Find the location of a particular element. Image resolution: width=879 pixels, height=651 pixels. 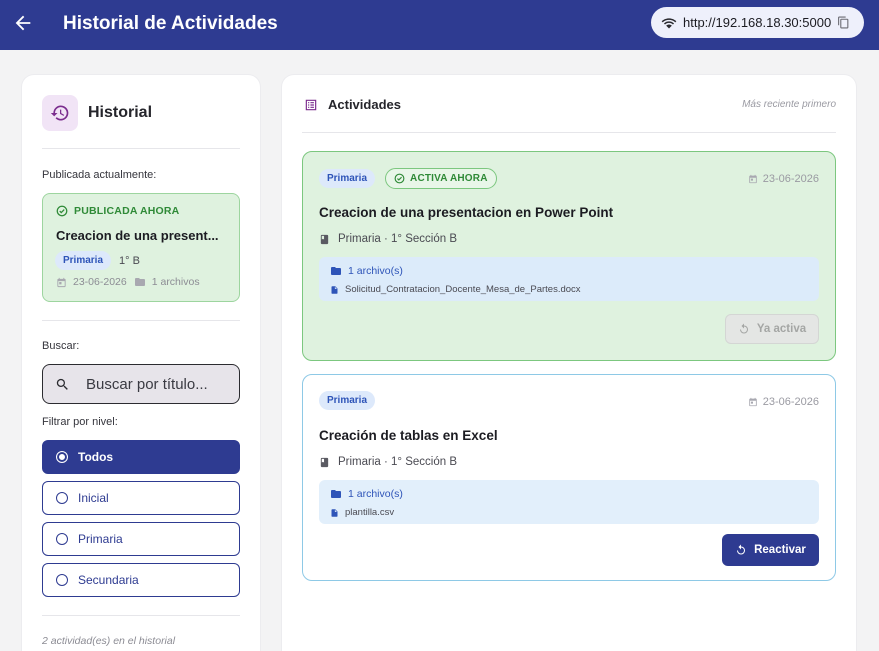

published-badge: PUBLICADA AHORA is located at coordinates (117, 211).